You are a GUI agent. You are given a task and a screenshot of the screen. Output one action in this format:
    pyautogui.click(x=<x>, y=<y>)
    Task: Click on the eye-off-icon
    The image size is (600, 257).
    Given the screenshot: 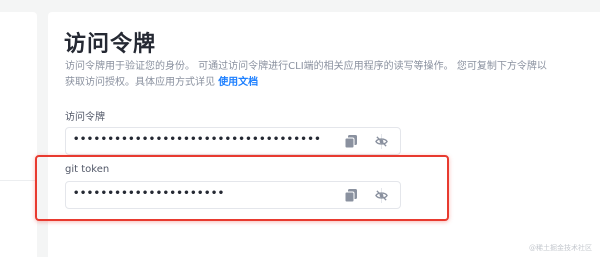 What is the action you would take?
    pyautogui.click(x=381, y=141)
    